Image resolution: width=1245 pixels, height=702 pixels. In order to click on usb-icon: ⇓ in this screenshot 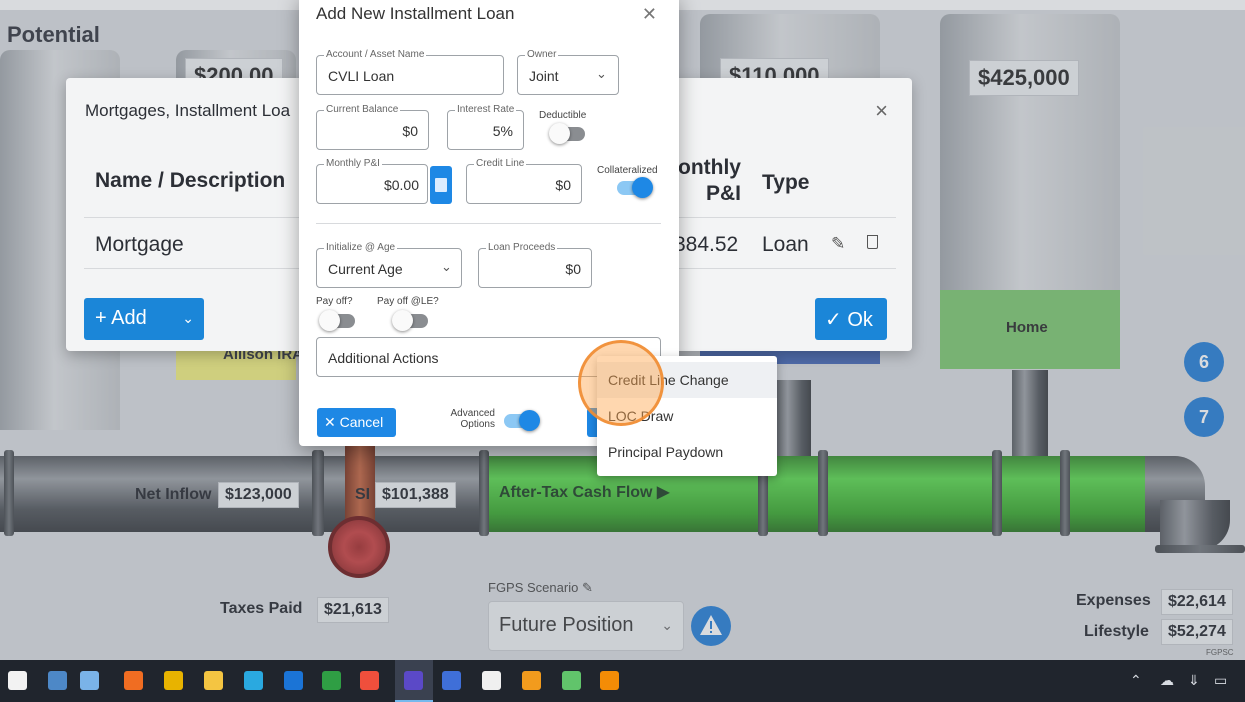, I will do `click(1194, 680)`.